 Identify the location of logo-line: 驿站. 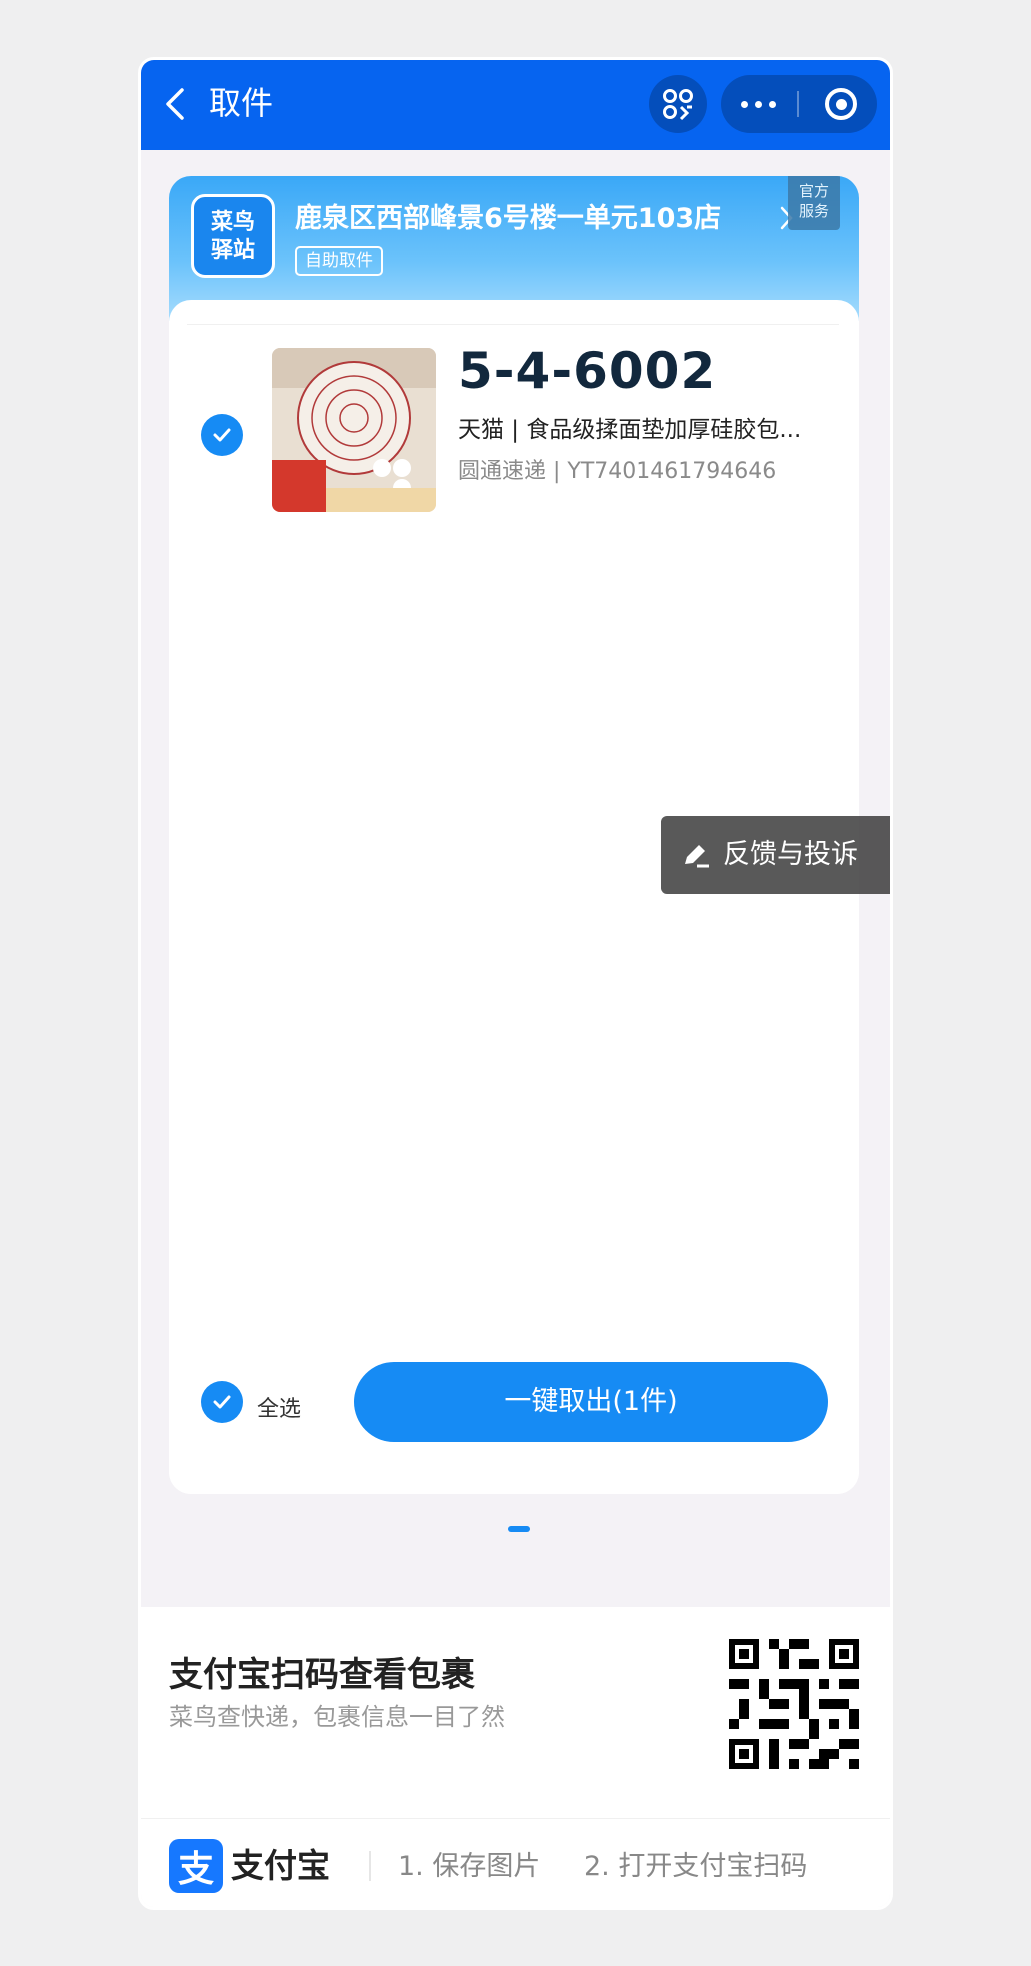
(232, 250).